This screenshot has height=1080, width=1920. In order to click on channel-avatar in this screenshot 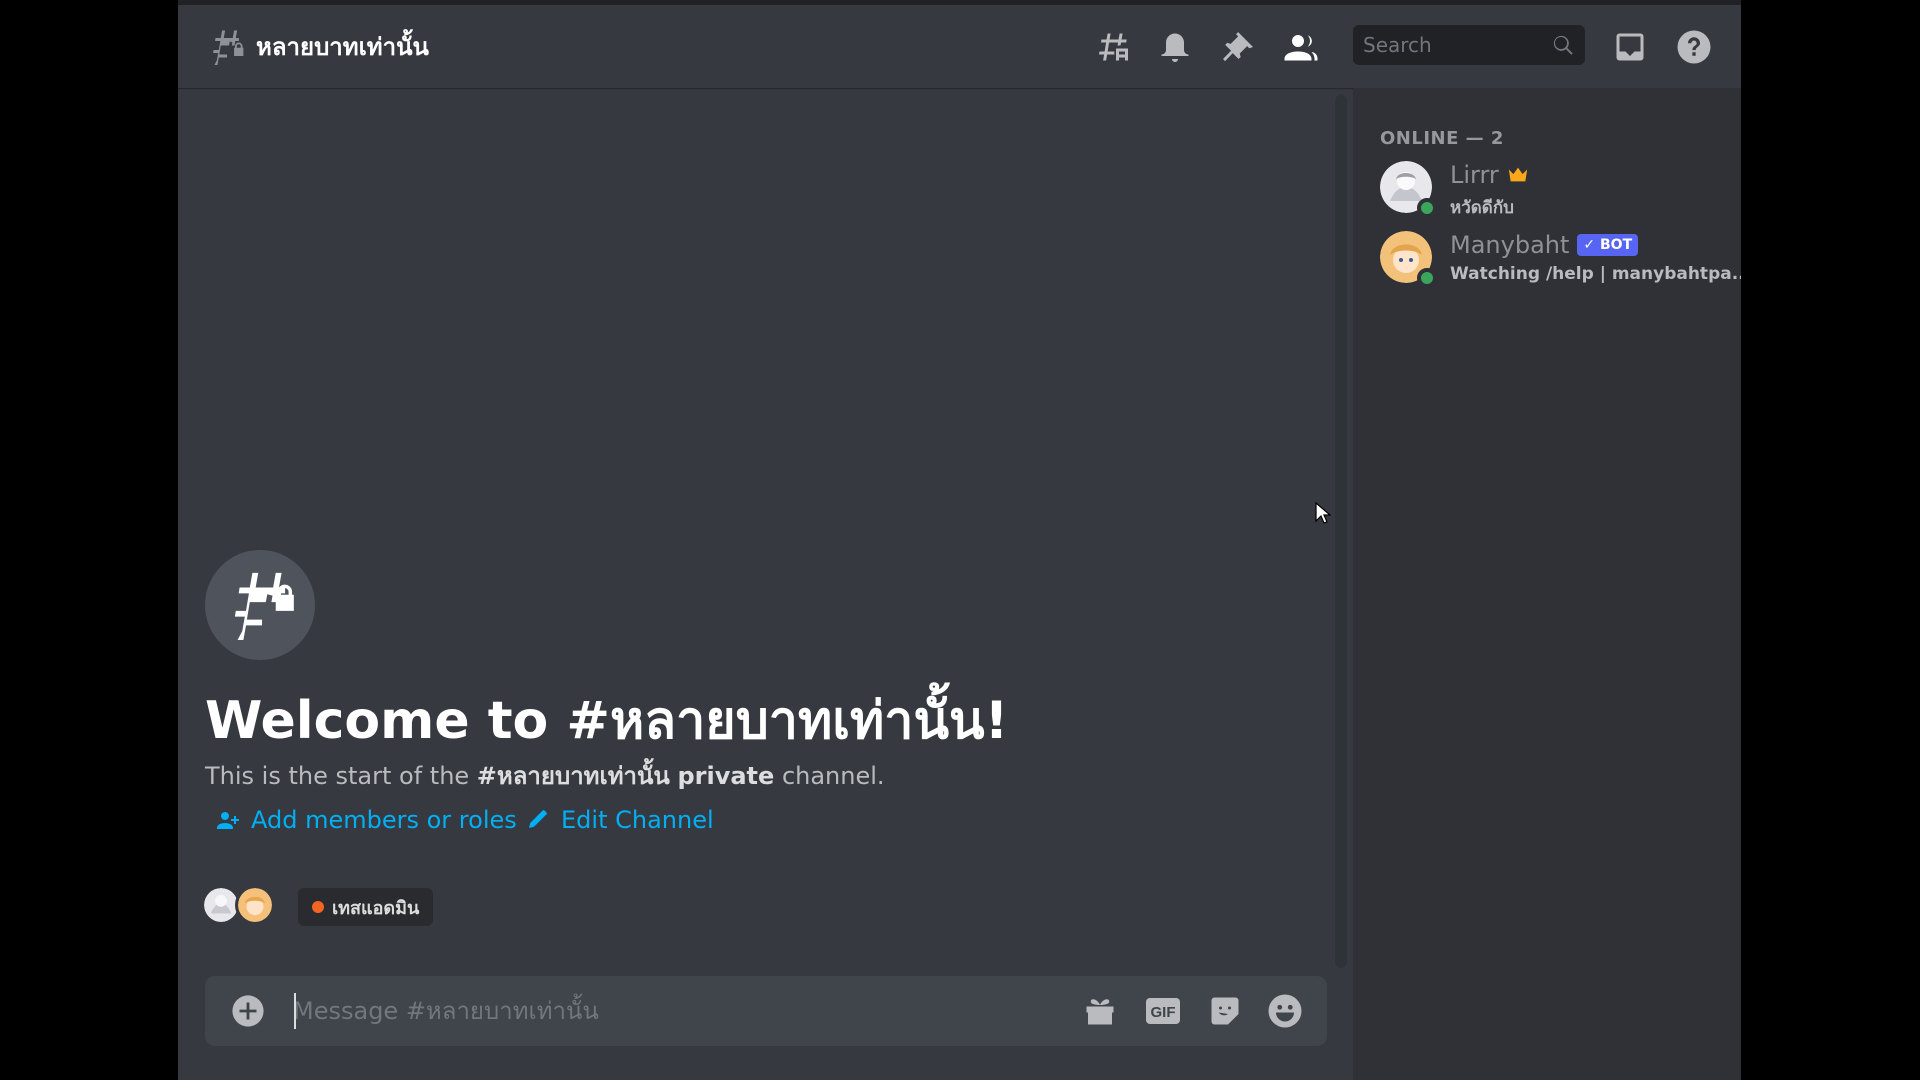, I will do `click(260, 605)`.